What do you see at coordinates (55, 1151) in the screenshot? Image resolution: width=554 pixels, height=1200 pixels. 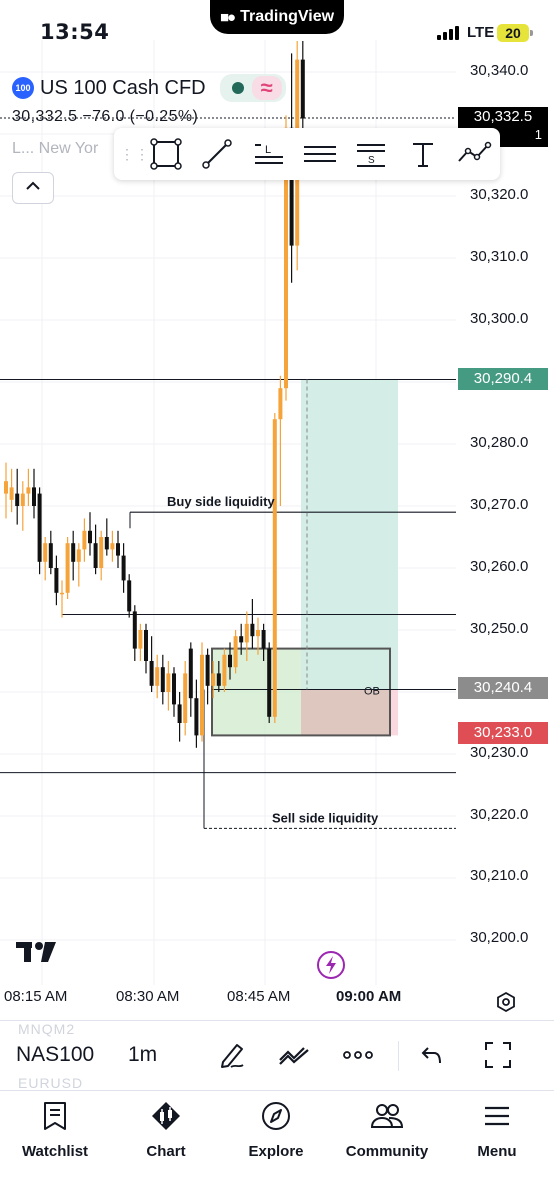 I see `tab-label: Watchlist` at bounding box center [55, 1151].